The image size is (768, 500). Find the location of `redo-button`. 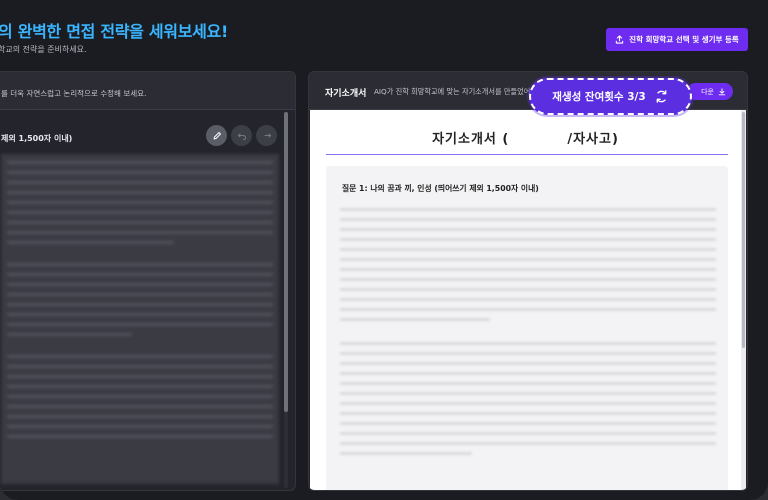

redo-button is located at coordinates (266, 135).